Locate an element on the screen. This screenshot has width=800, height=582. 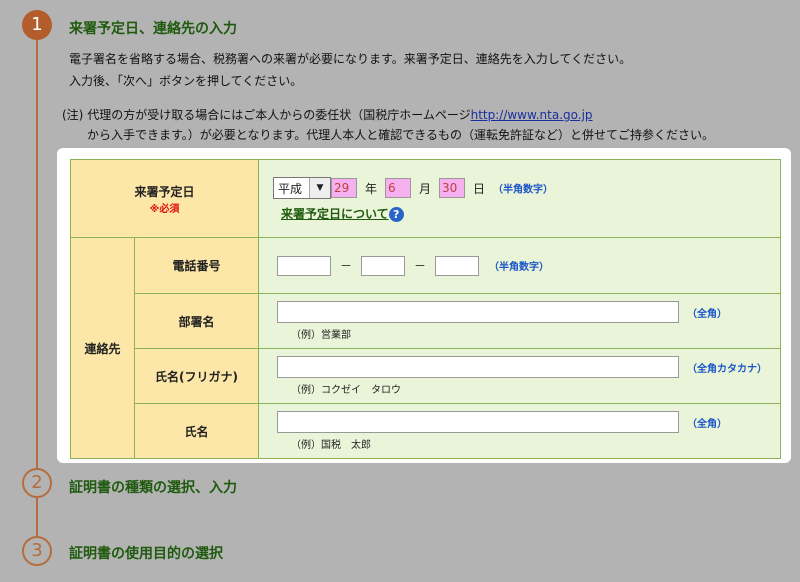
name-example: （例）国税 太郎 is located at coordinates (331, 445).